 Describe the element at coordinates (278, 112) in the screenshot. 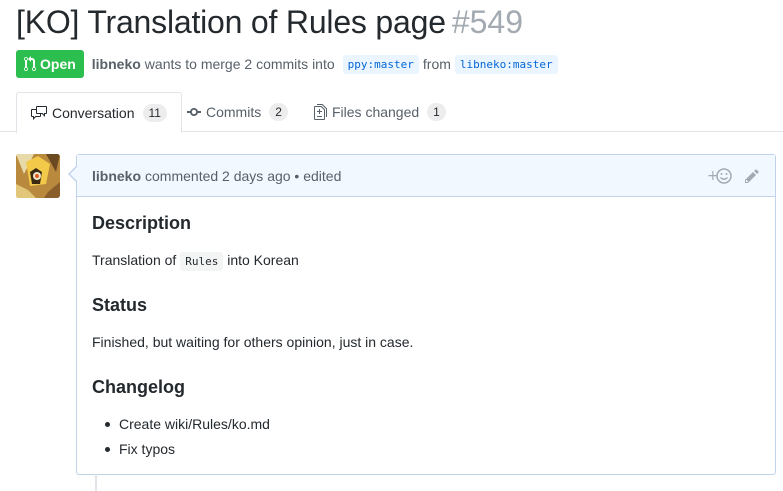

I see `tab-commits-count: 2` at that location.